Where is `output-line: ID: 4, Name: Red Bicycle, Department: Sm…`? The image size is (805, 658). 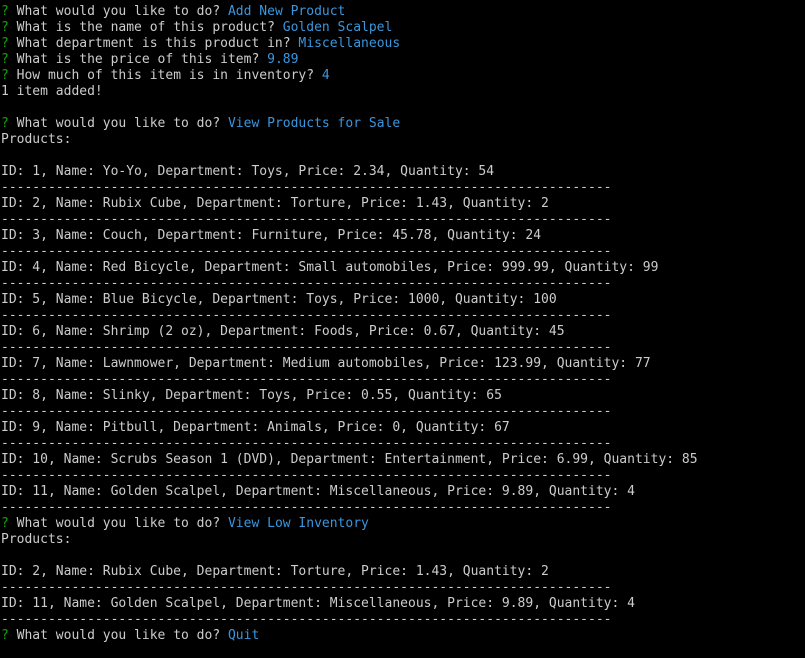
output-line: ID: 4, Name: Red Bicycle, Department: Sm… is located at coordinates (330, 267).